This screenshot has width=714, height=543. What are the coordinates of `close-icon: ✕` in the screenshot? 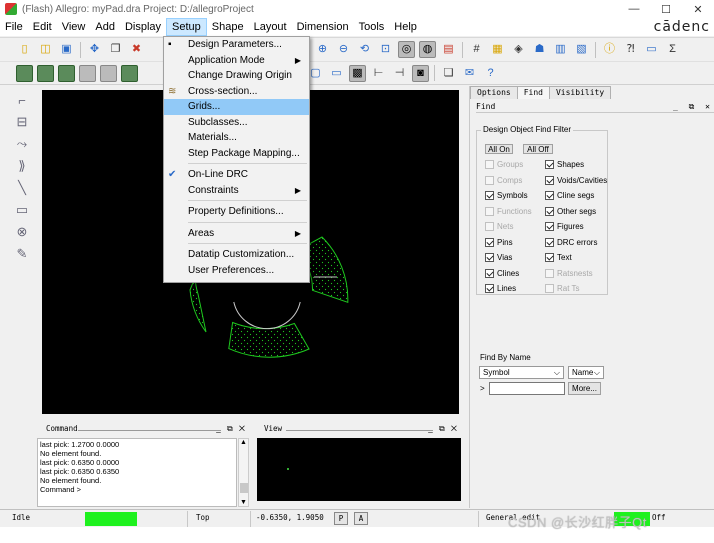 It's located at (243, 428).